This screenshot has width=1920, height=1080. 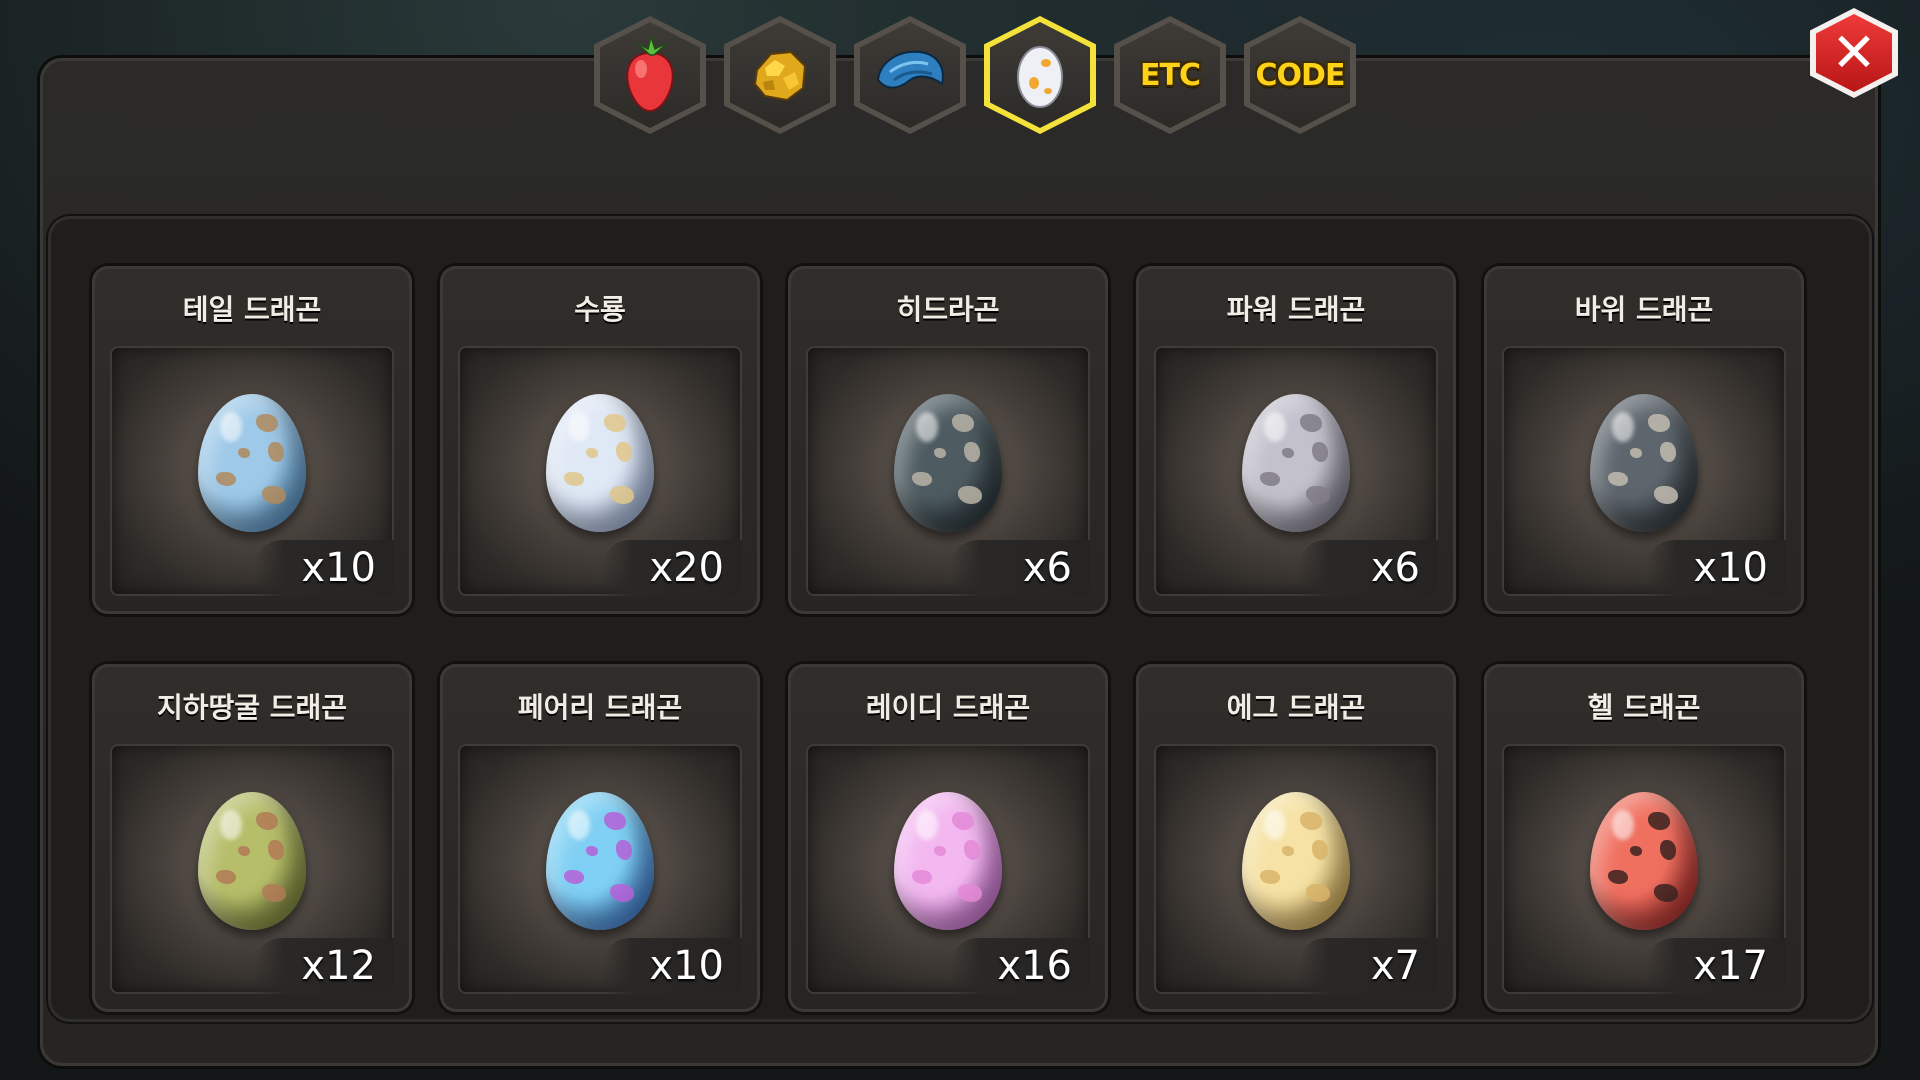 I want to click on egg-card: 테일 드래곤 x10, so click(x=252, y=440).